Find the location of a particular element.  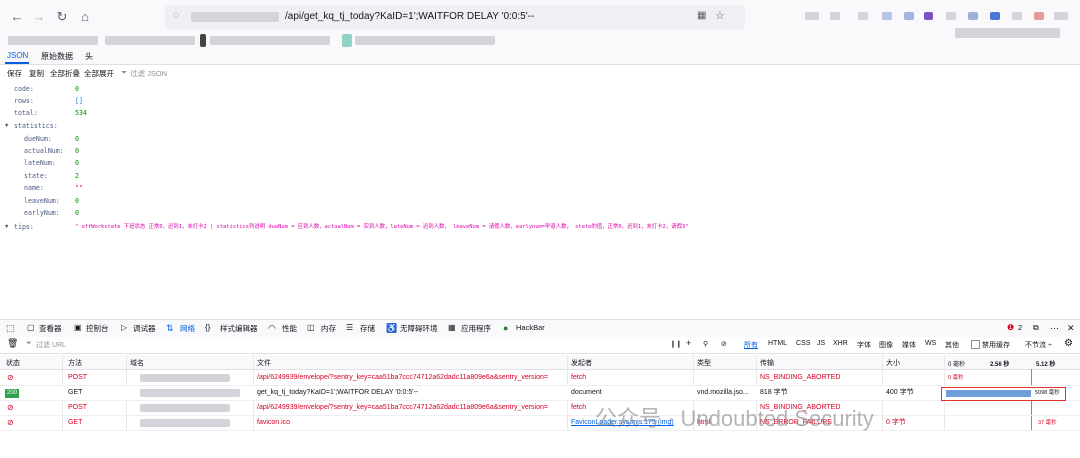

pause-icon: ❙❙ is located at coordinates (676, 344).